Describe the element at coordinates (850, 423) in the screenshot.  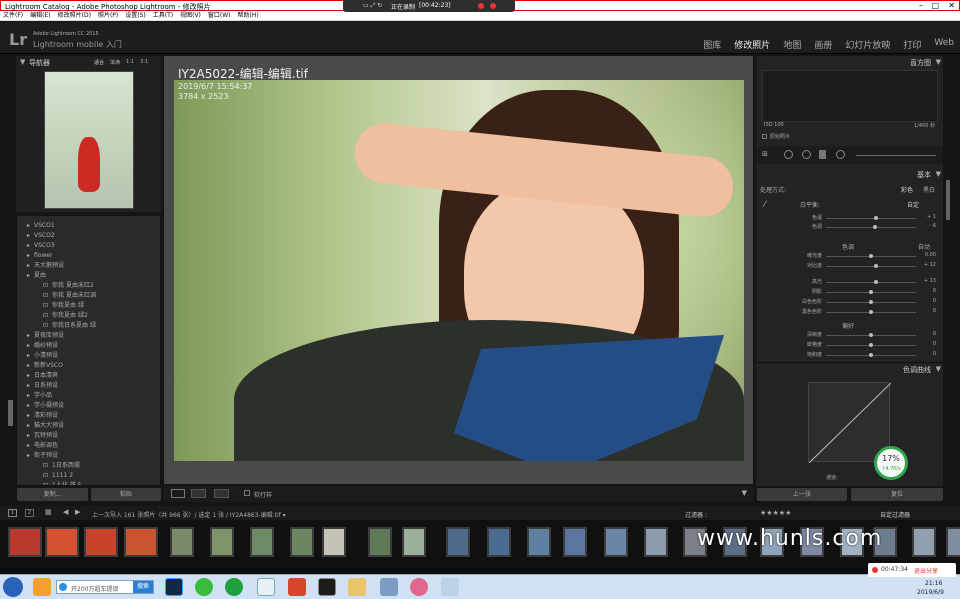
I see `tone-curve-graph` at that location.